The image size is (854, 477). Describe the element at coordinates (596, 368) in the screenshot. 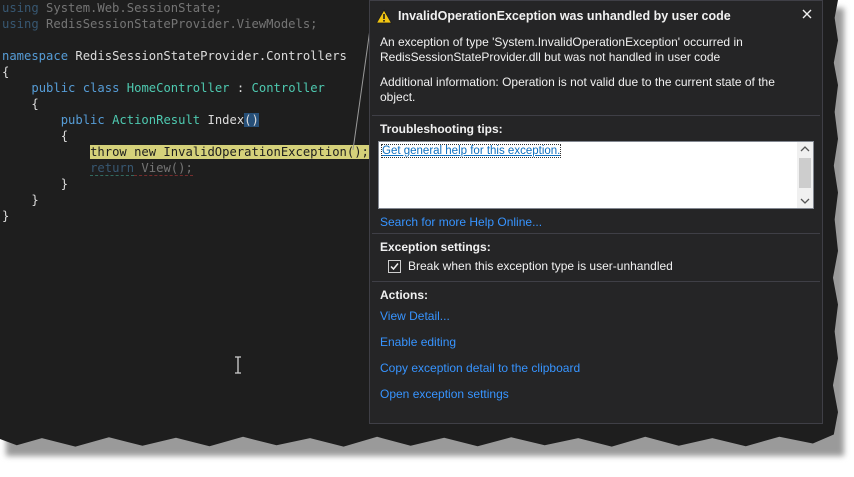

I see `copy-exception-link: Copy exception detail to the clipboard` at that location.